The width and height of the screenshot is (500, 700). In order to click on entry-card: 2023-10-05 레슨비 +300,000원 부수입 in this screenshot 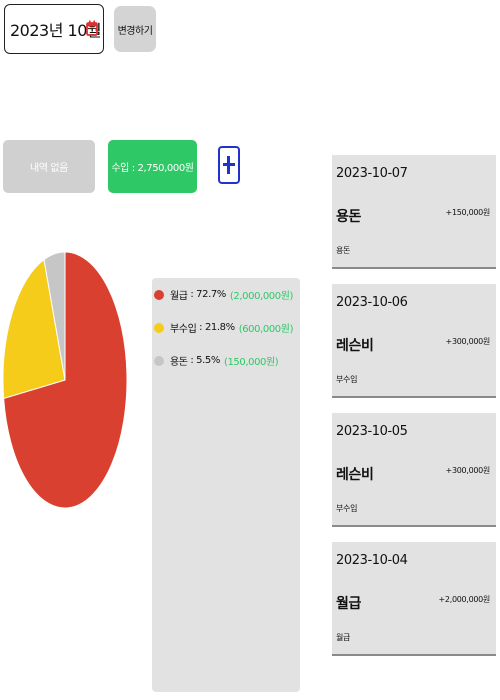, I will do `click(414, 470)`.